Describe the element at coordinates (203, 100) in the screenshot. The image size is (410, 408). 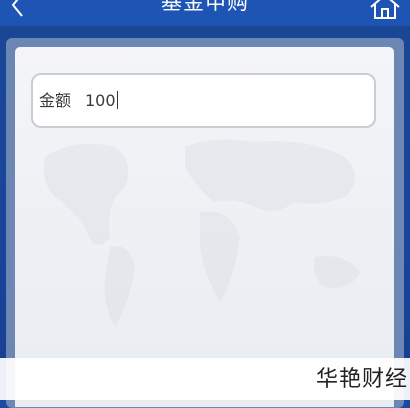
I see `amount-input: 金额 100` at that location.